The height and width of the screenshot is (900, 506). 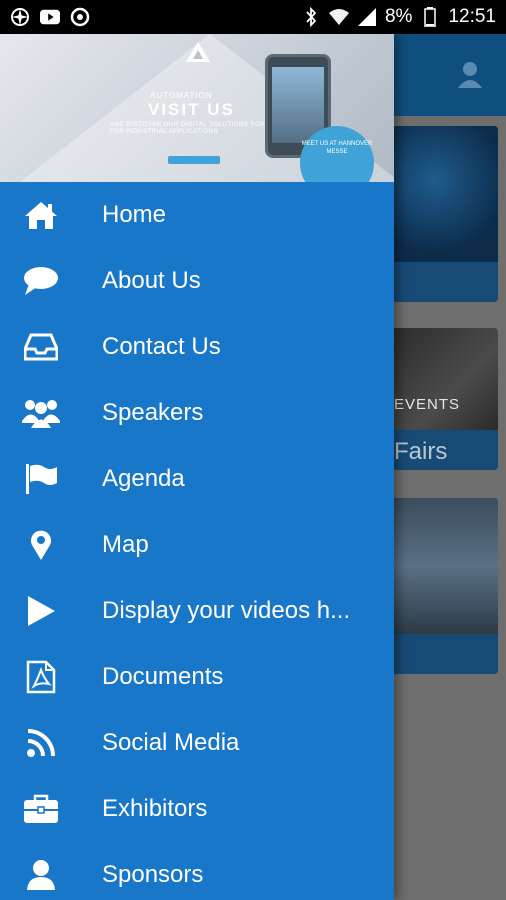 I want to click on menu-label: Map, so click(x=125, y=544).